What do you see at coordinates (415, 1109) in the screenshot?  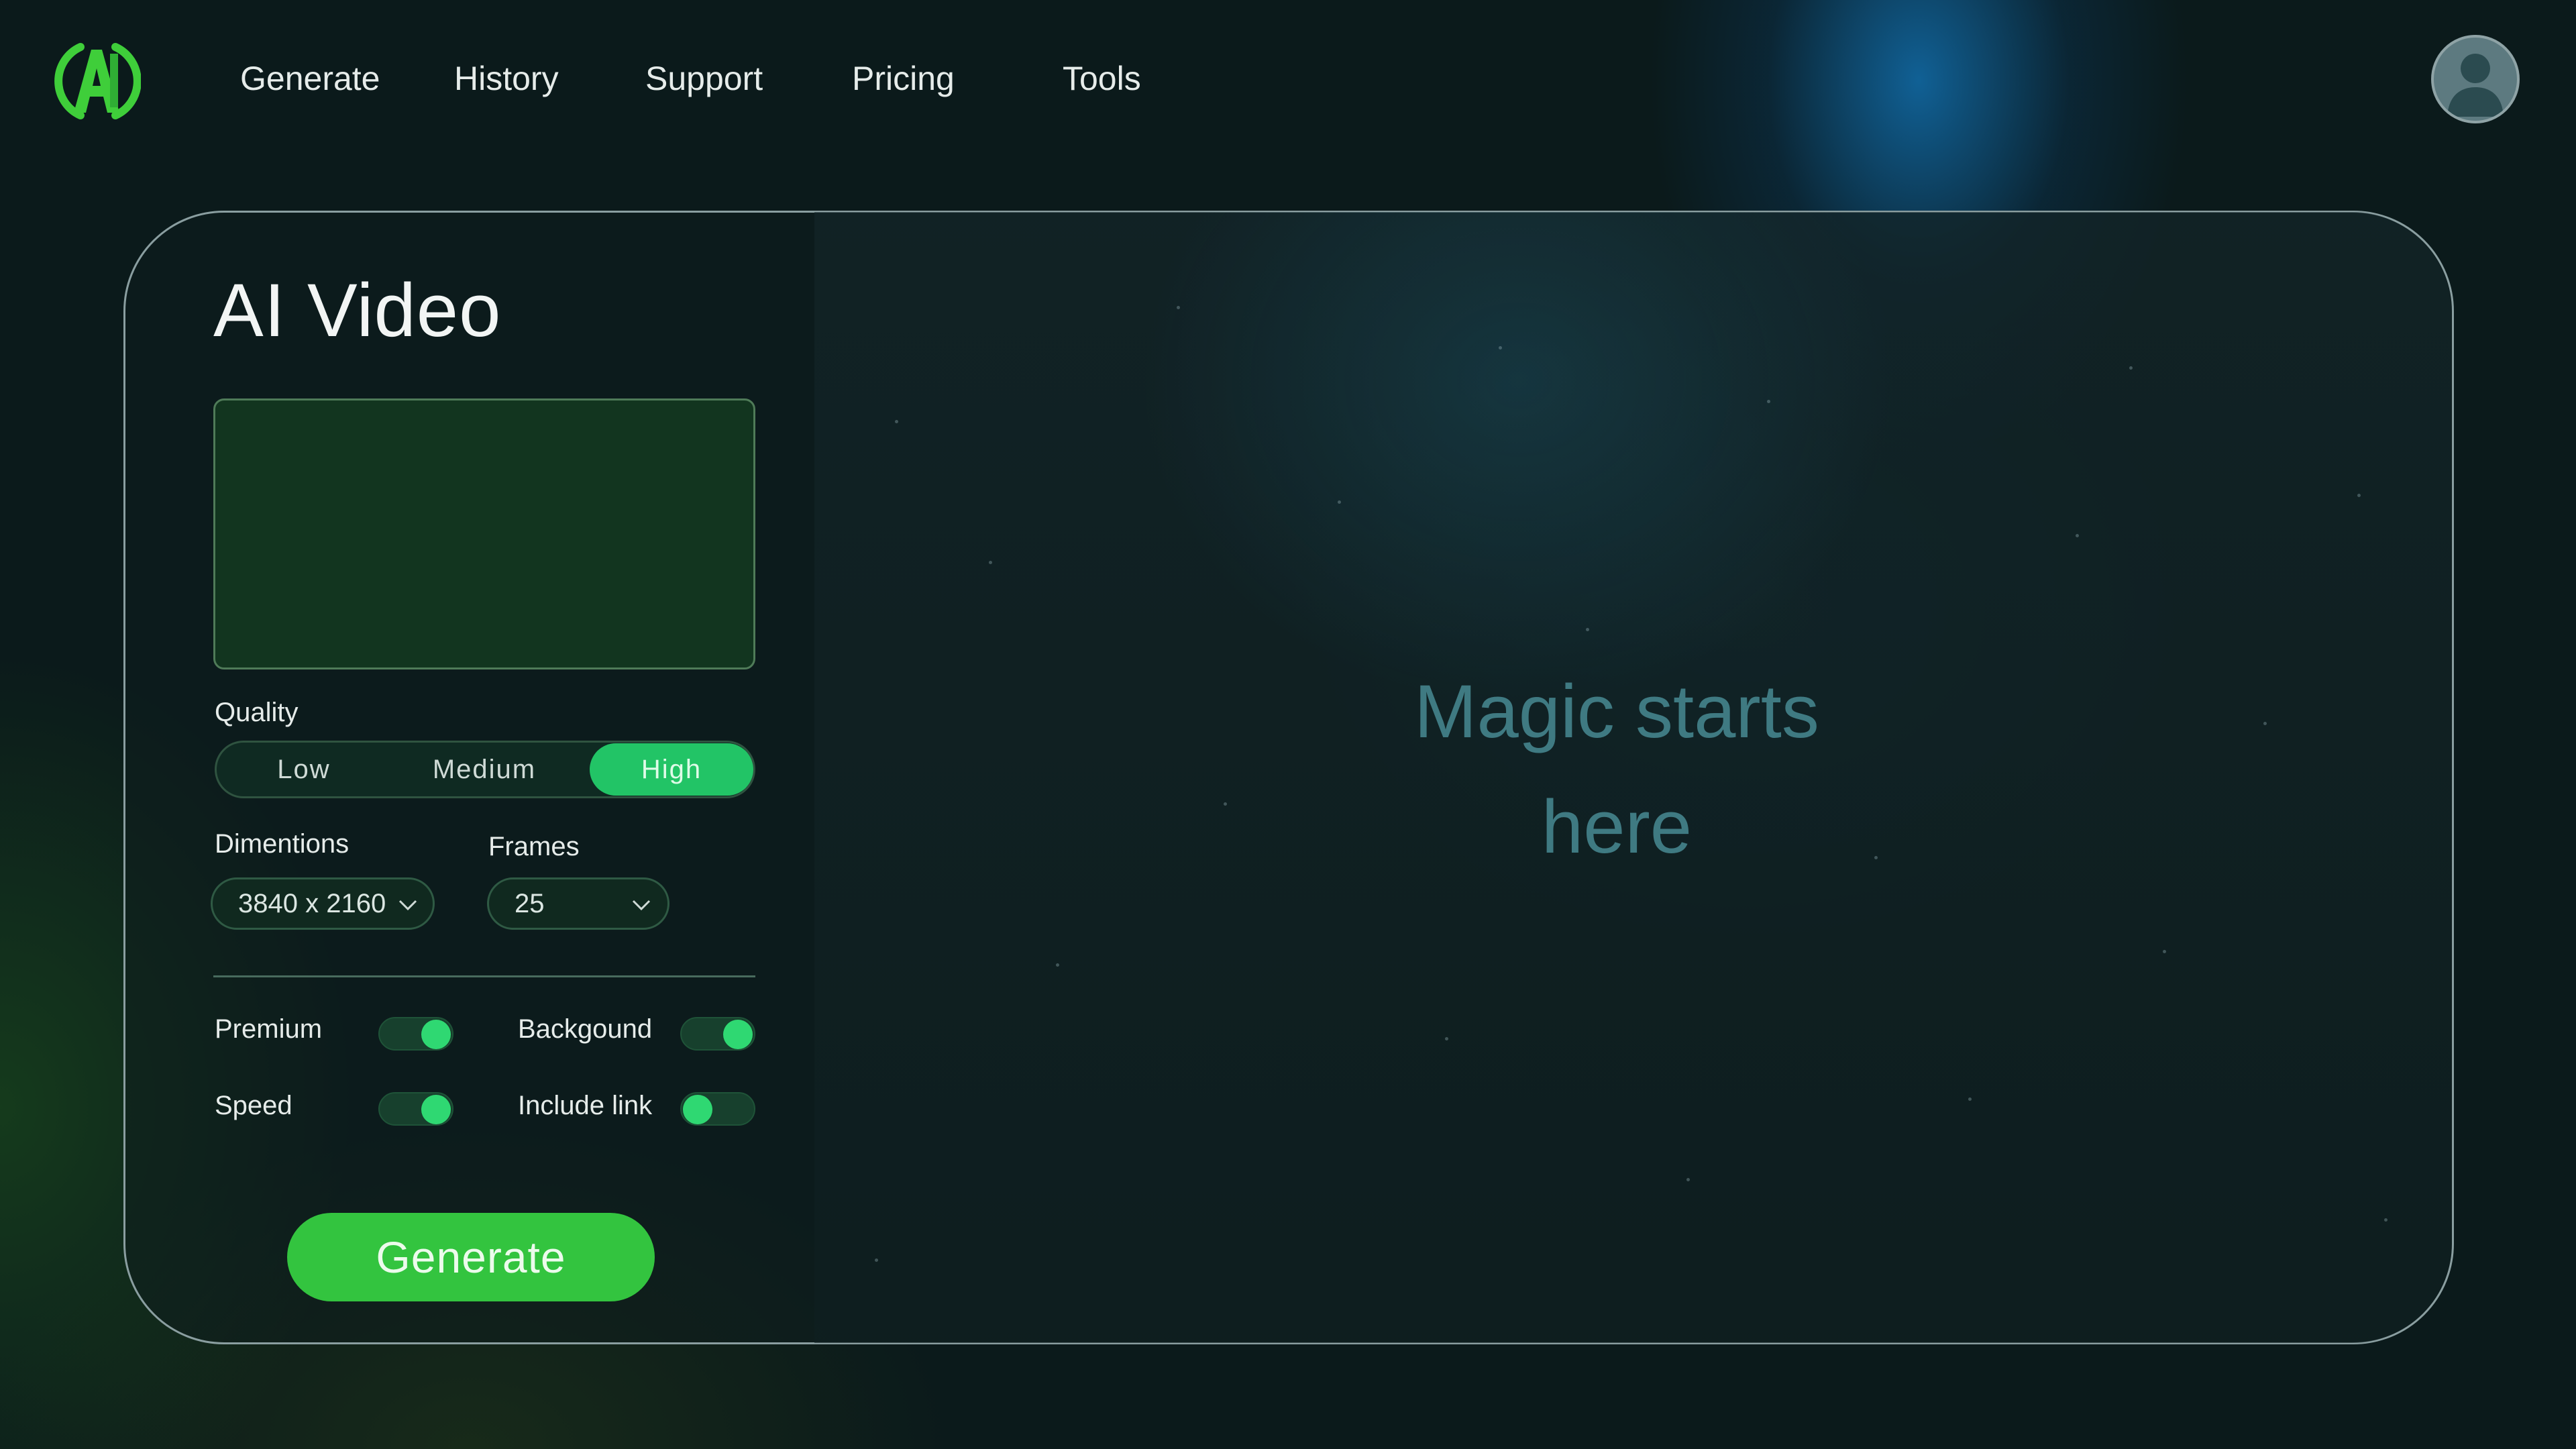 I see `speed-toggle` at bounding box center [415, 1109].